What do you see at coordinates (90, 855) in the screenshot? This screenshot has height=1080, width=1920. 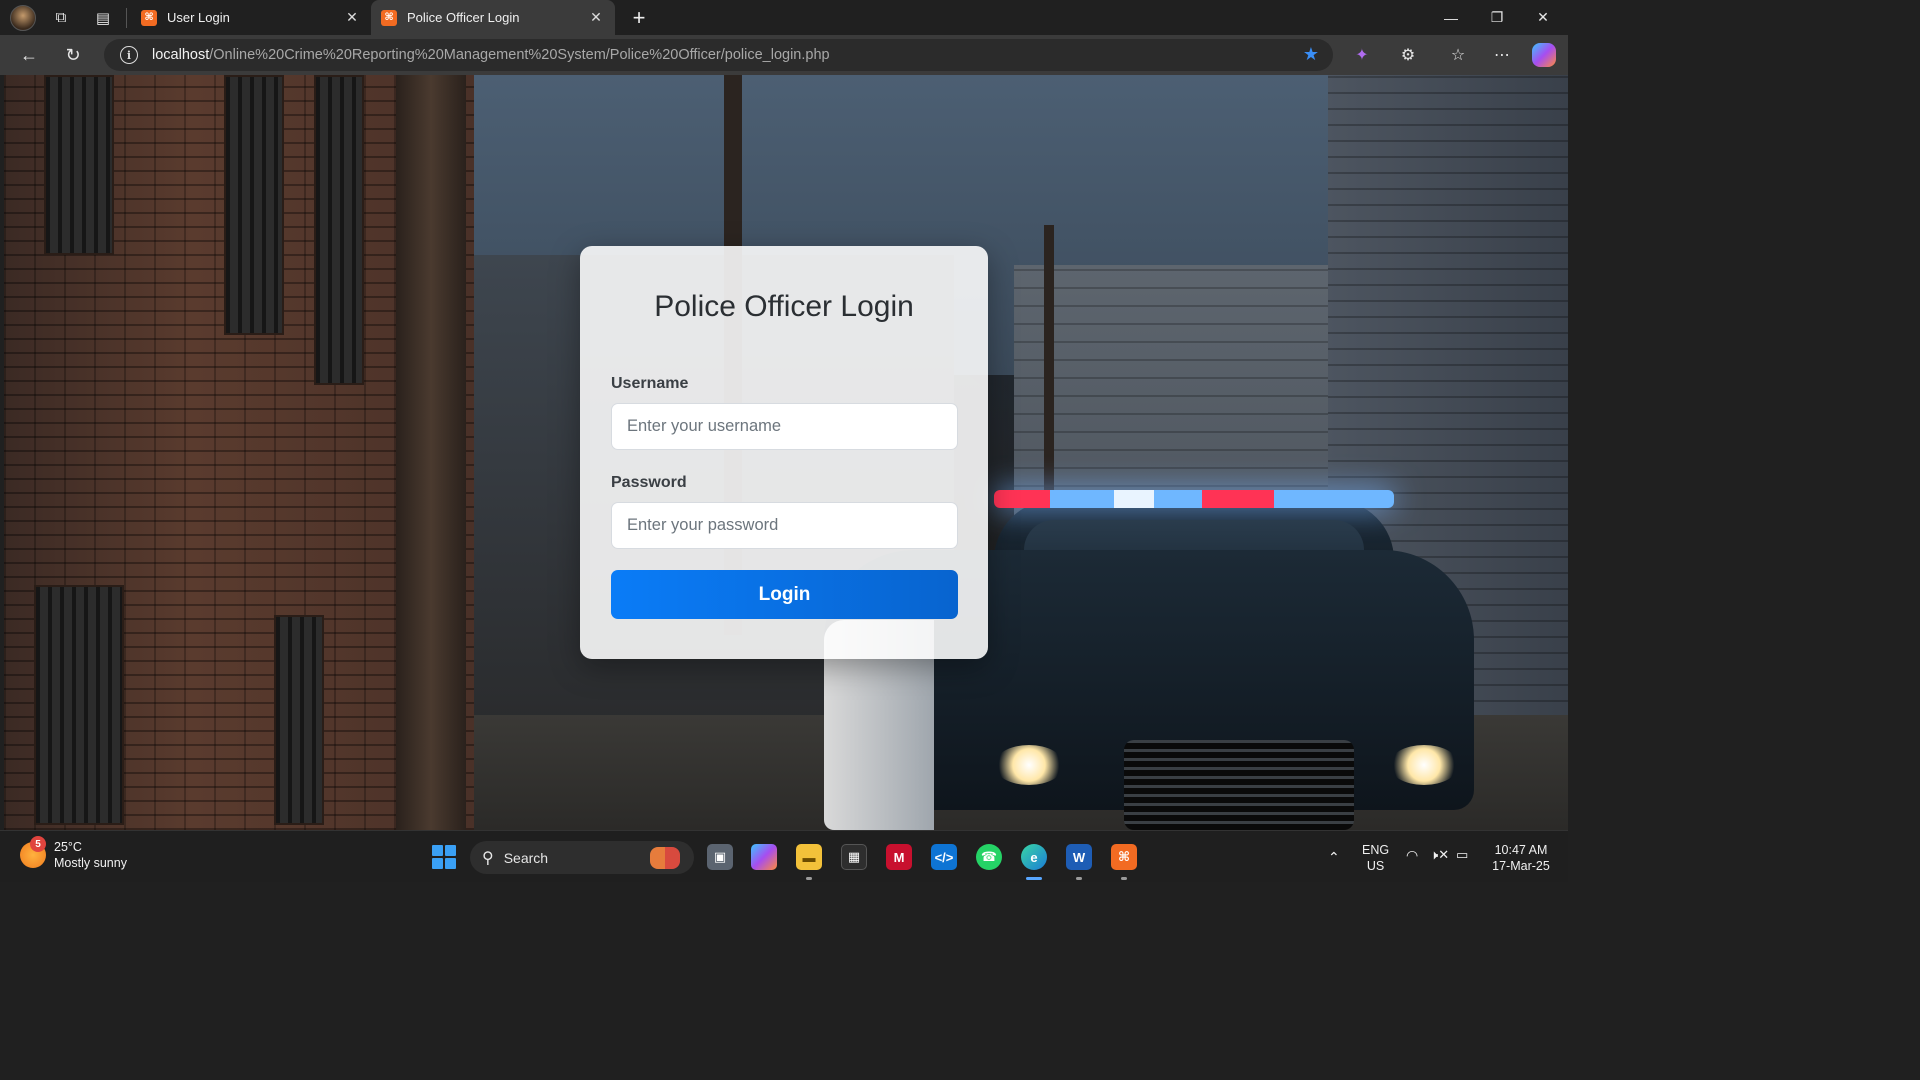 I see `weather-text: 25°C Mostly sunny` at bounding box center [90, 855].